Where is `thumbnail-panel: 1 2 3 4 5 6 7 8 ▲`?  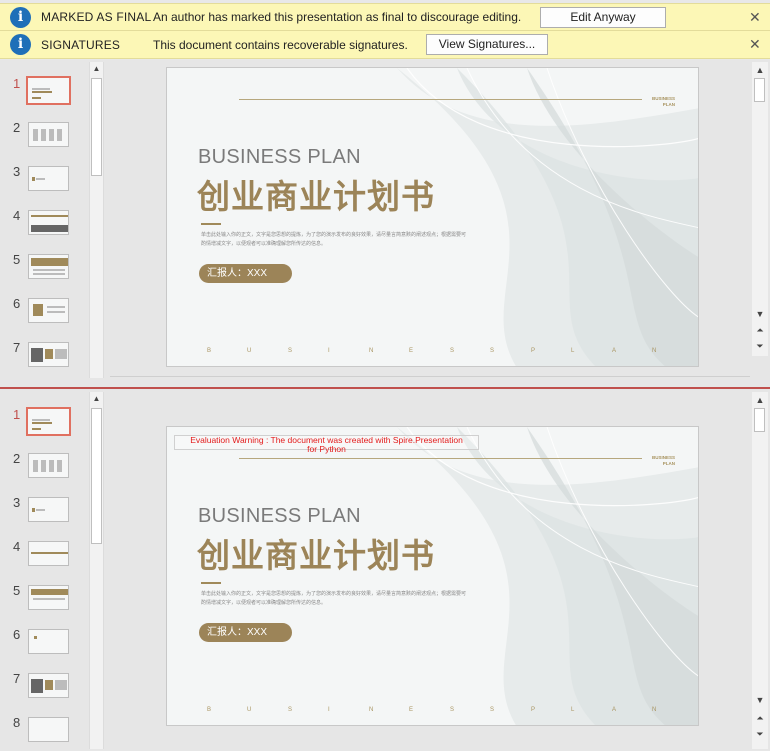
thumbnail-panel: 1 2 3 4 5 6 7 8 ▲ is located at coordinates (54, 570).